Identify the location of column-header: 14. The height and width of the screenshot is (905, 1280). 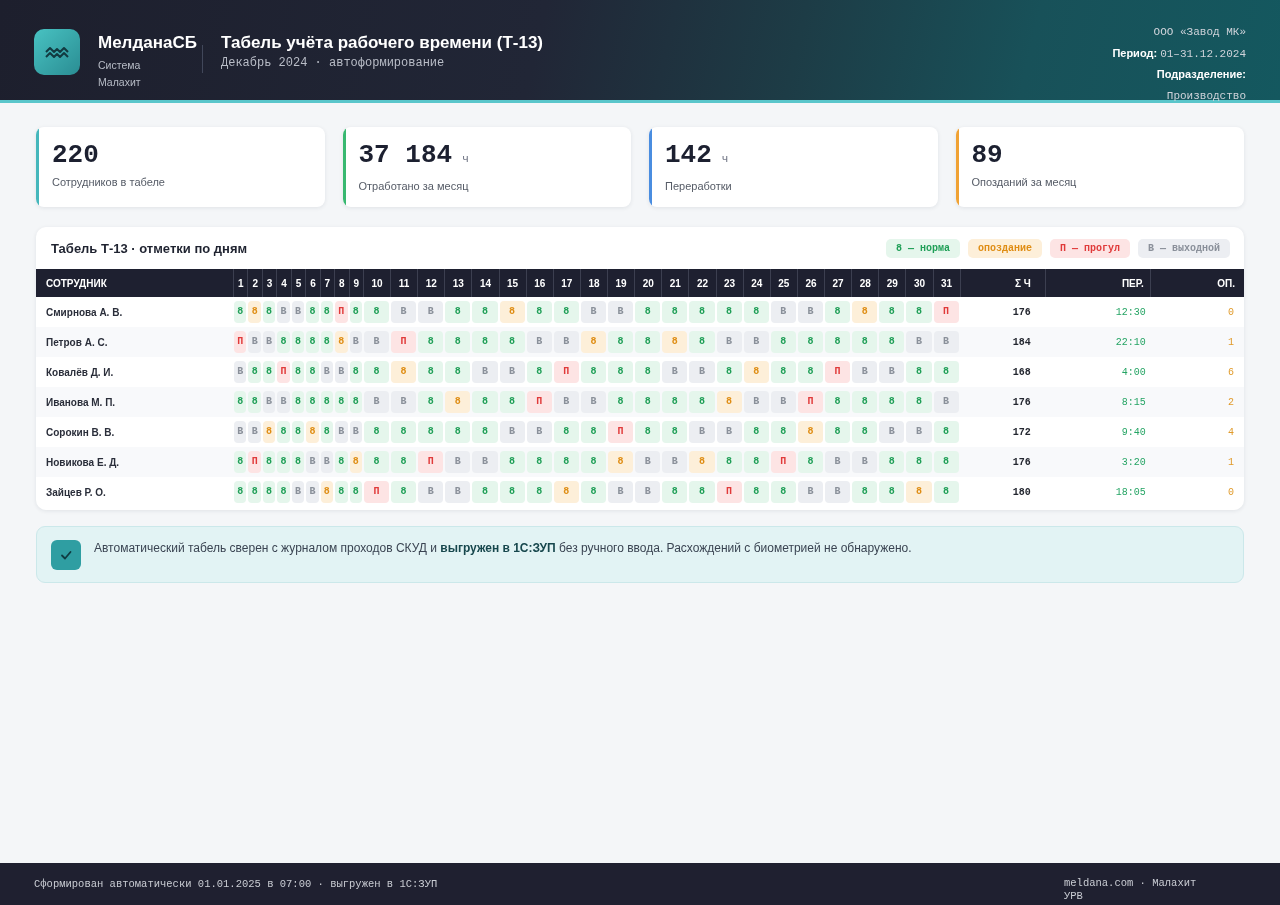
(485, 283).